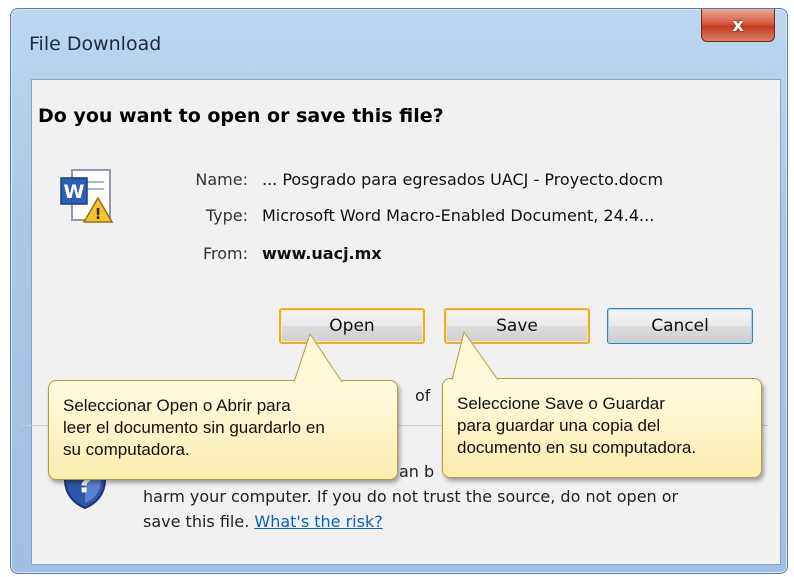 This screenshot has height=577, width=794. Describe the element at coordinates (559, 425) in the screenshot. I see `callout-save-line: para guardar una copia del` at that location.